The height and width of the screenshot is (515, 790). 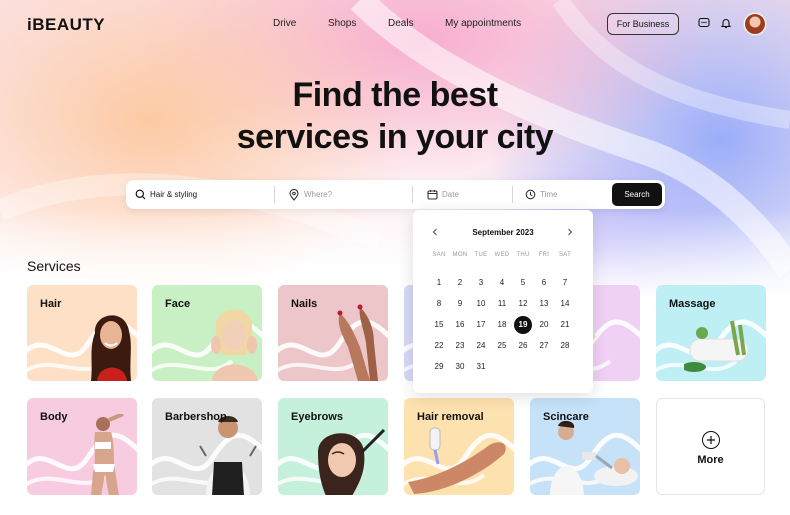 What do you see at coordinates (82, 446) in the screenshot?
I see `service-card-body: Body` at bounding box center [82, 446].